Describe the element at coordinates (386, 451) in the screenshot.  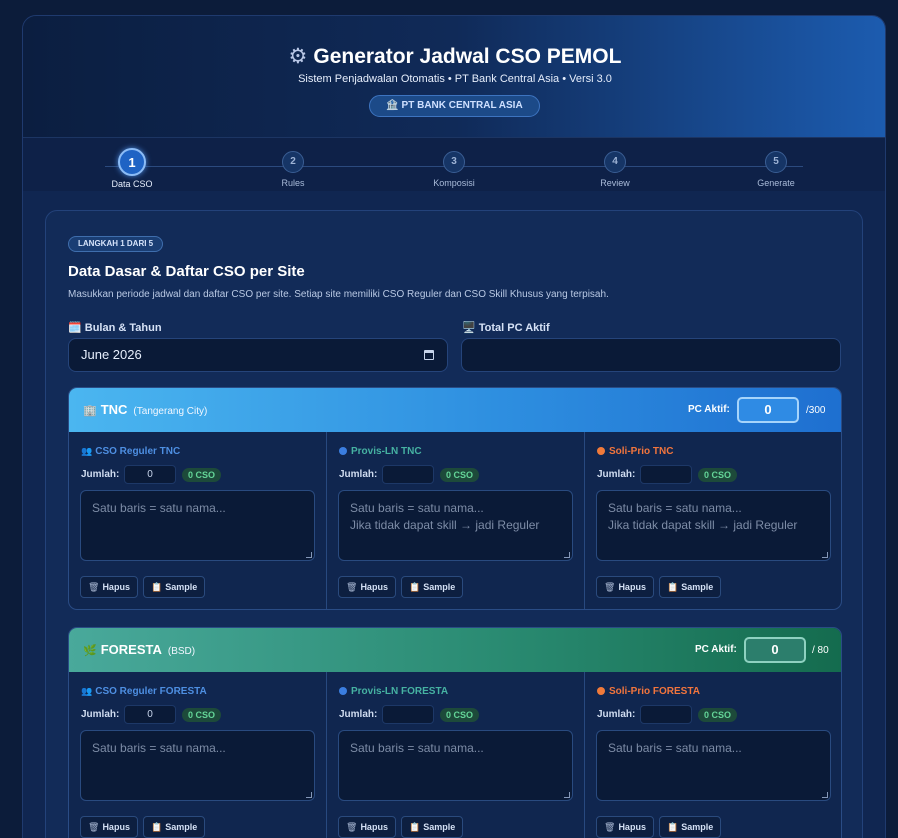
I see `column-title-text: Provis-LN TNC` at that location.